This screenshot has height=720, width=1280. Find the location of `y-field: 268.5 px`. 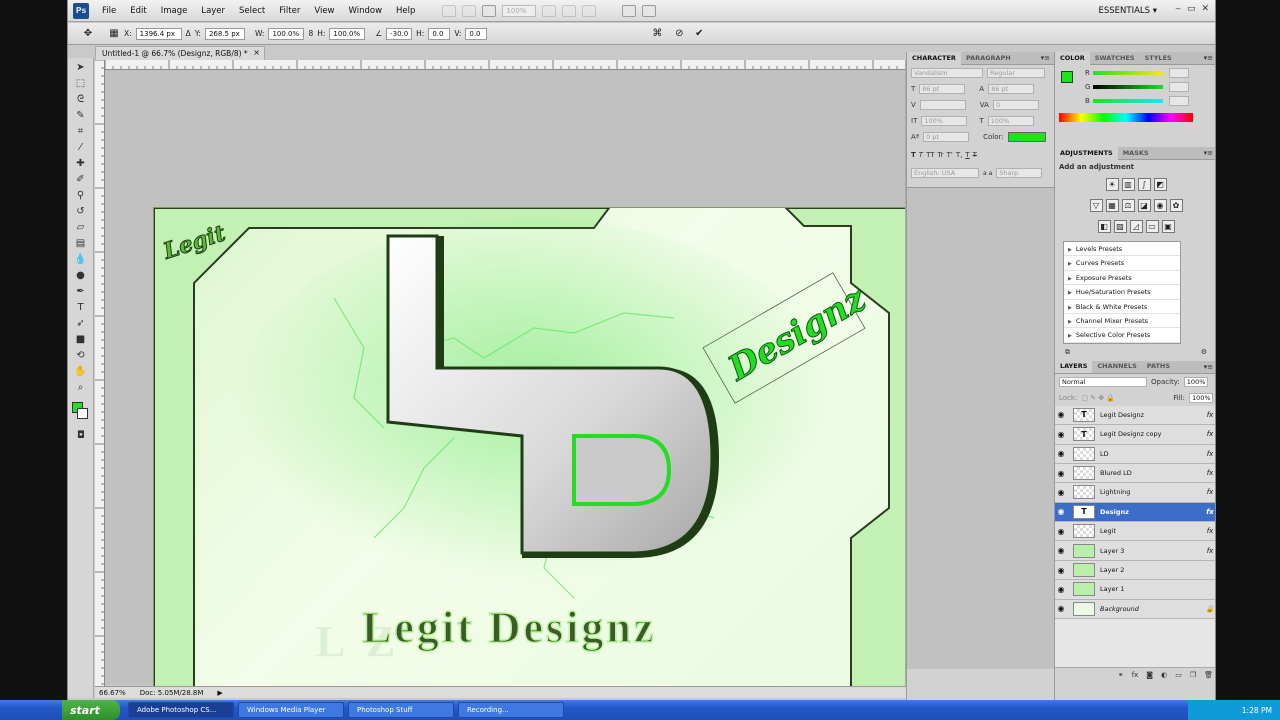

y-field: 268.5 px is located at coordinates (224, 33).